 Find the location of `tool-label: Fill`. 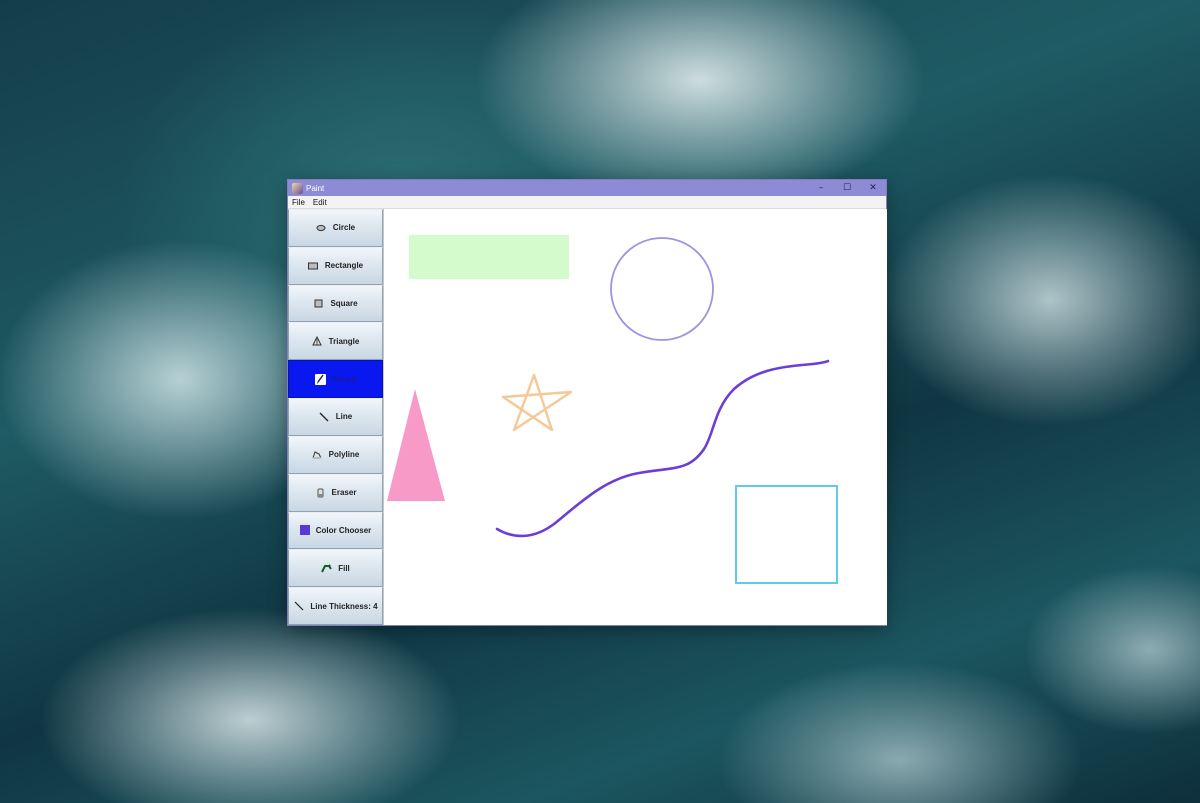

tool-label: Fill is located at coordinates (344, 568).